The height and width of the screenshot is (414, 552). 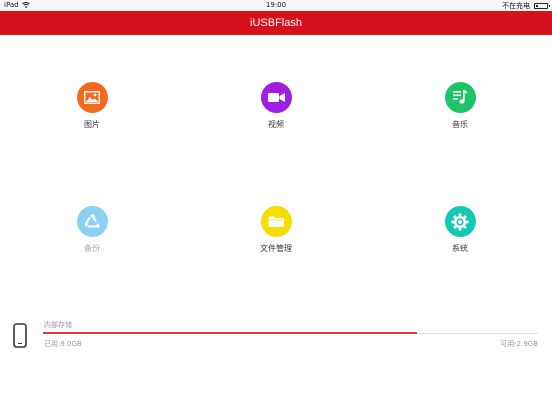 I want to click on tile-videos: 视频, so click(x=276, y=106).